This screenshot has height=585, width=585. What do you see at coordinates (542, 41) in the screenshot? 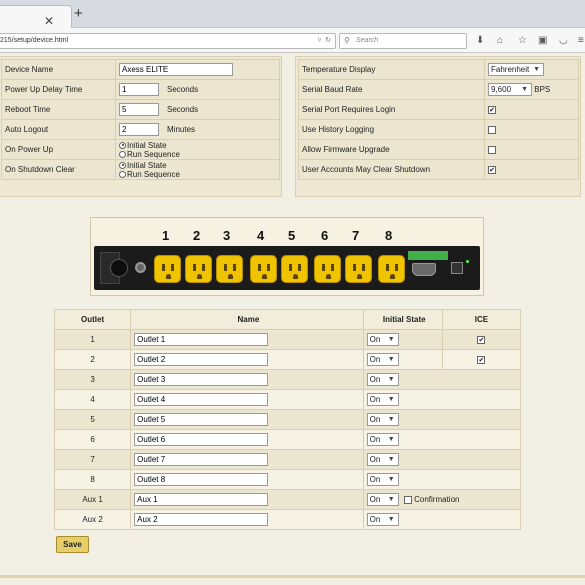
I see `reading-list-icon: ▣` at bounding box center [542, 41].